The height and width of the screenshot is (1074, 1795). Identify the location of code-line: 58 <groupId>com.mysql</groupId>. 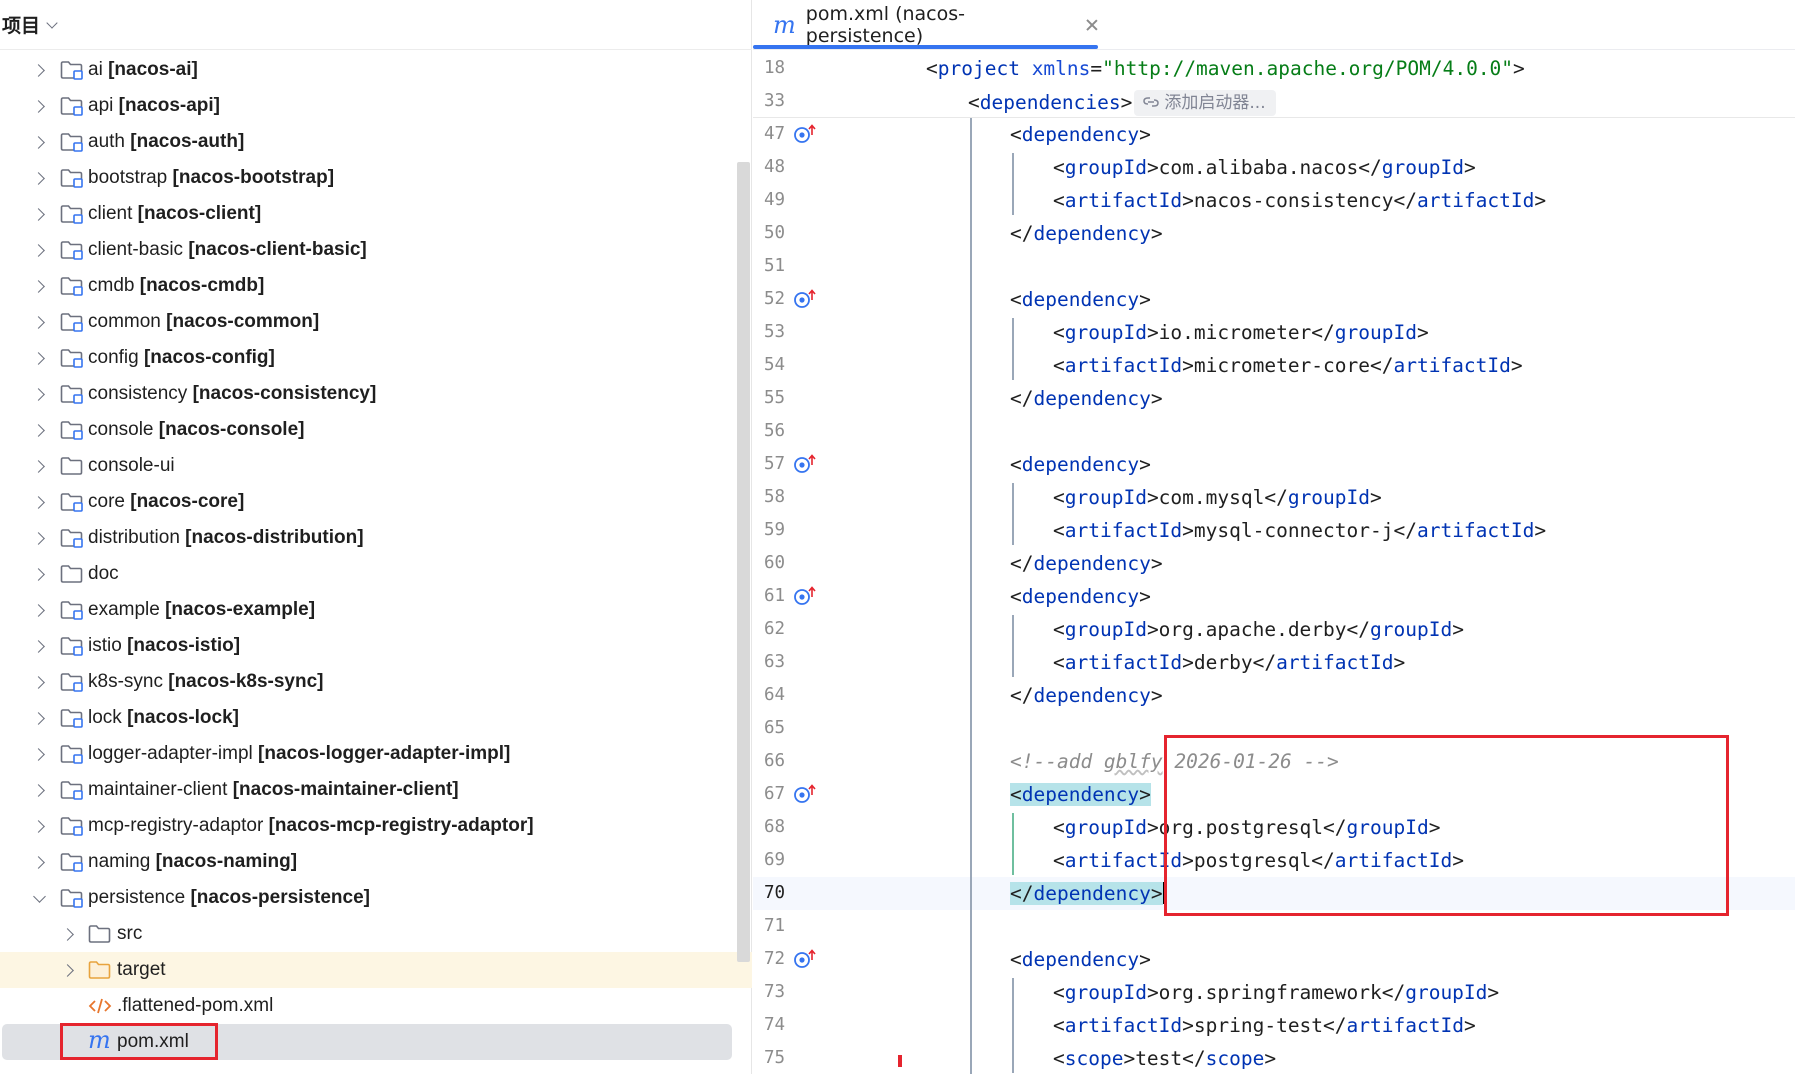
(1274, 497).